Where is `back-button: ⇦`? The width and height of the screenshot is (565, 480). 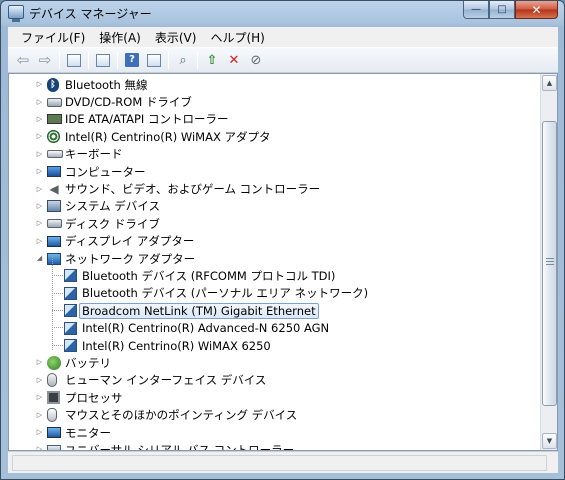
back-button: ⇦ is located at coordinates (23, 60).